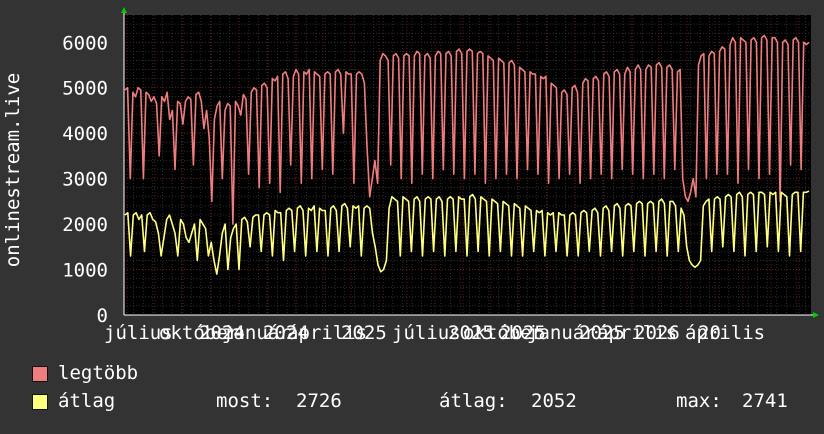 The image size is (824, 434). What do you see at coordinates (85, 43) in the screenshot?
I see `y-tick-label: 6000` at bounding box center [85, 43].